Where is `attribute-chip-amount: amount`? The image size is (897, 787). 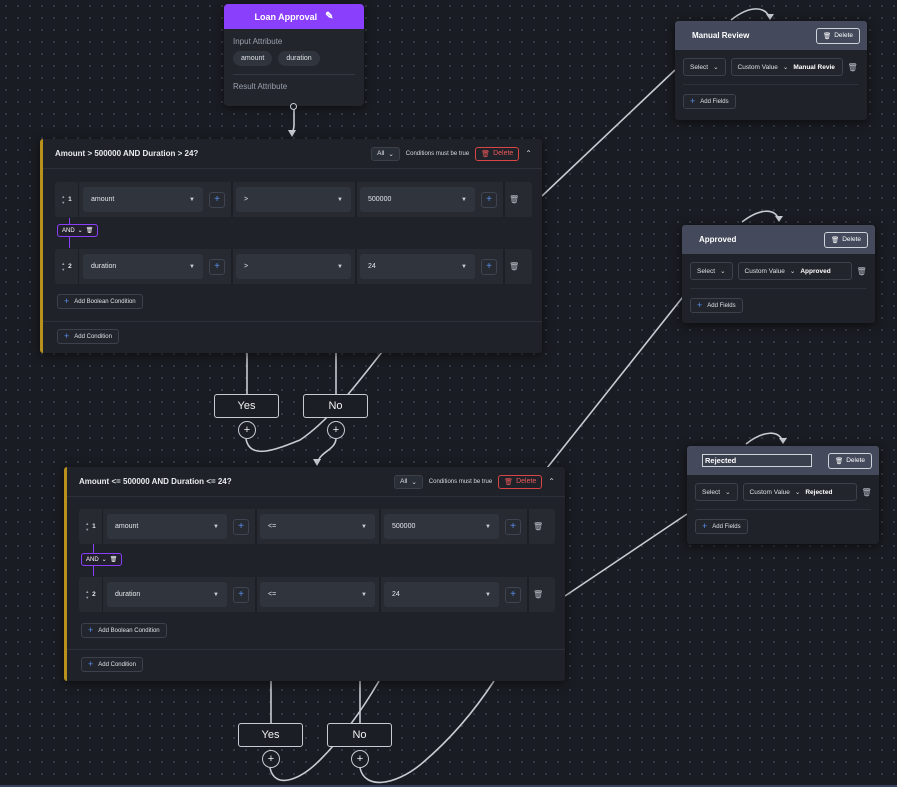
attribute-chip-amount: amount is located at coordinates (253, 58).